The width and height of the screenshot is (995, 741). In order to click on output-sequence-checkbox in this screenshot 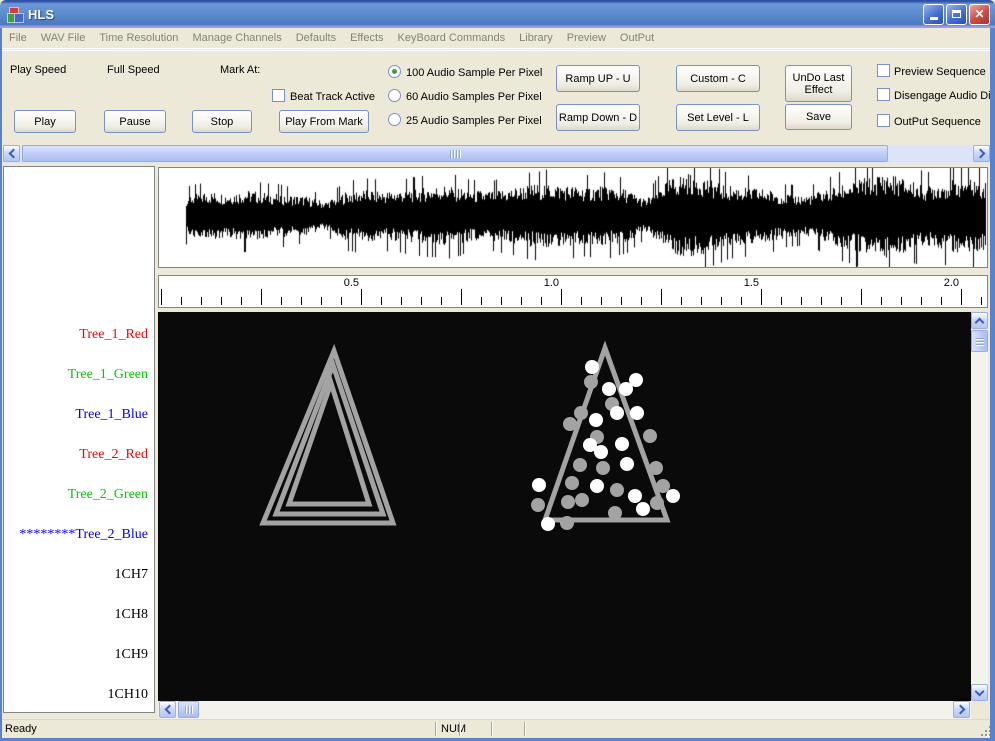, I will do `click(883, 120)`.